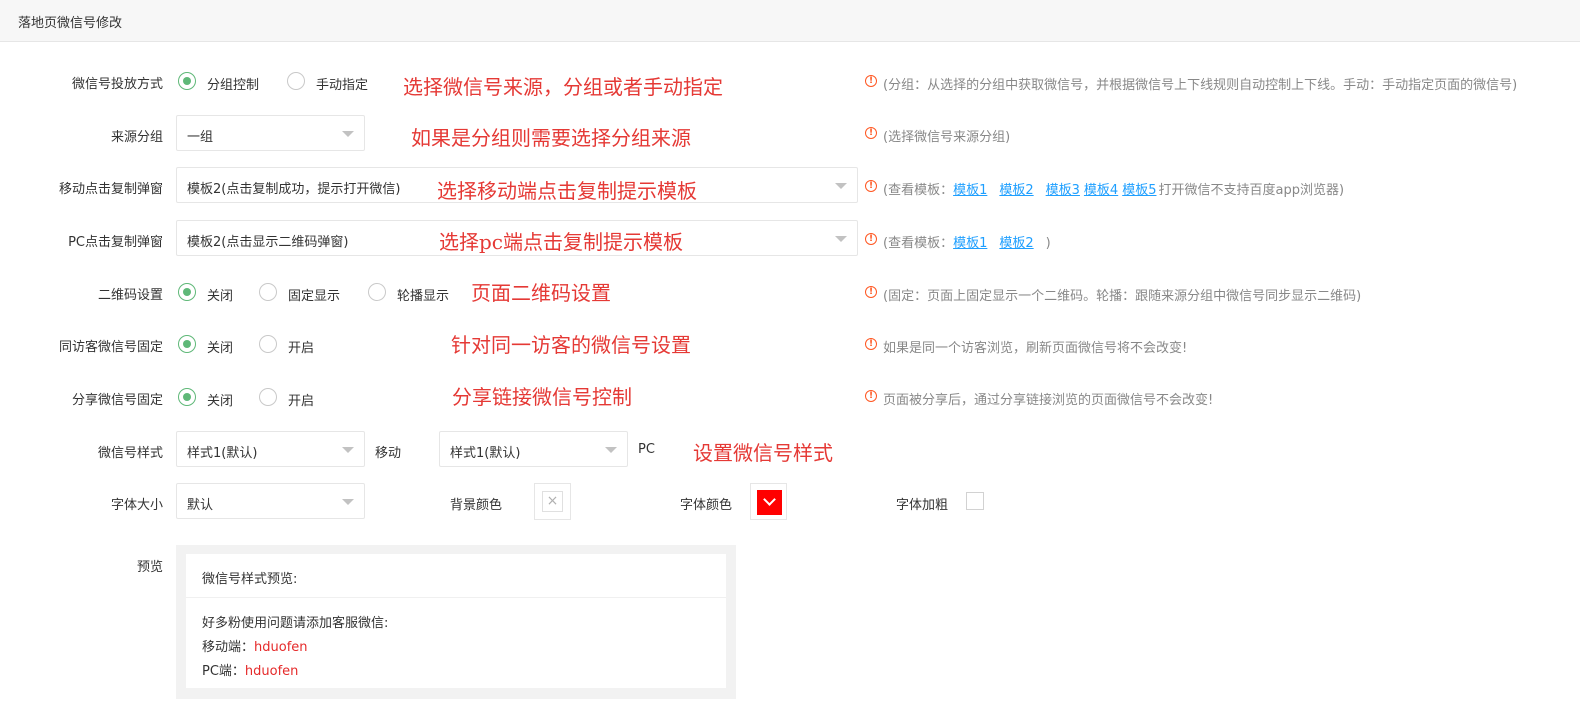 Image resolution: width=1580 pixels, height=714 pixels. I want to click on template-link-5: 模板5, so click(1139, 190).